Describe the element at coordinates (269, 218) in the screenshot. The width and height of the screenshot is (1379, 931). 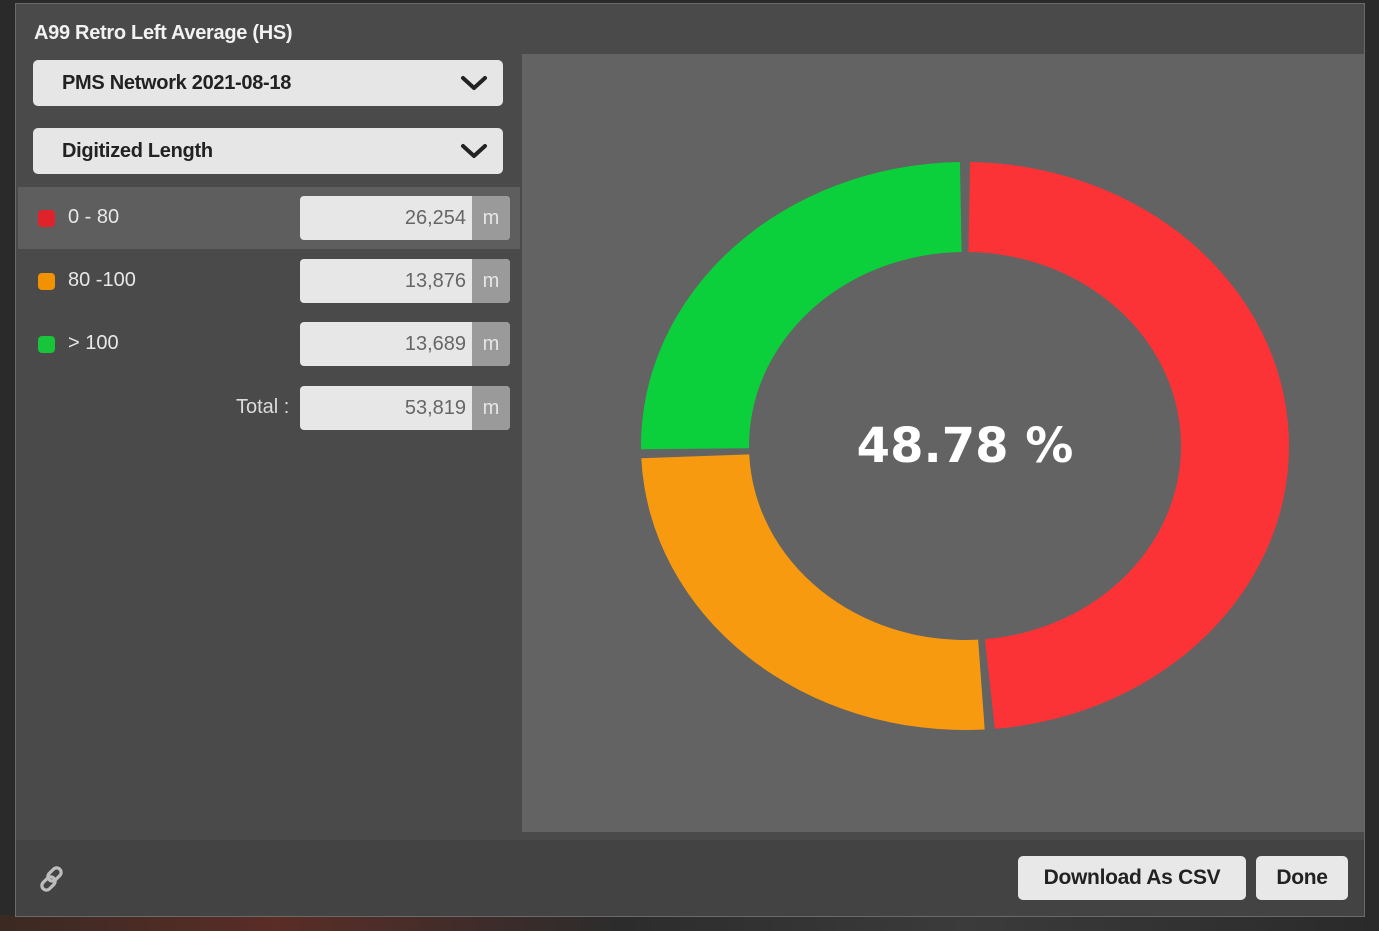
I see `legend-row-0-80: 0 - 80 26,254 m` at that location.